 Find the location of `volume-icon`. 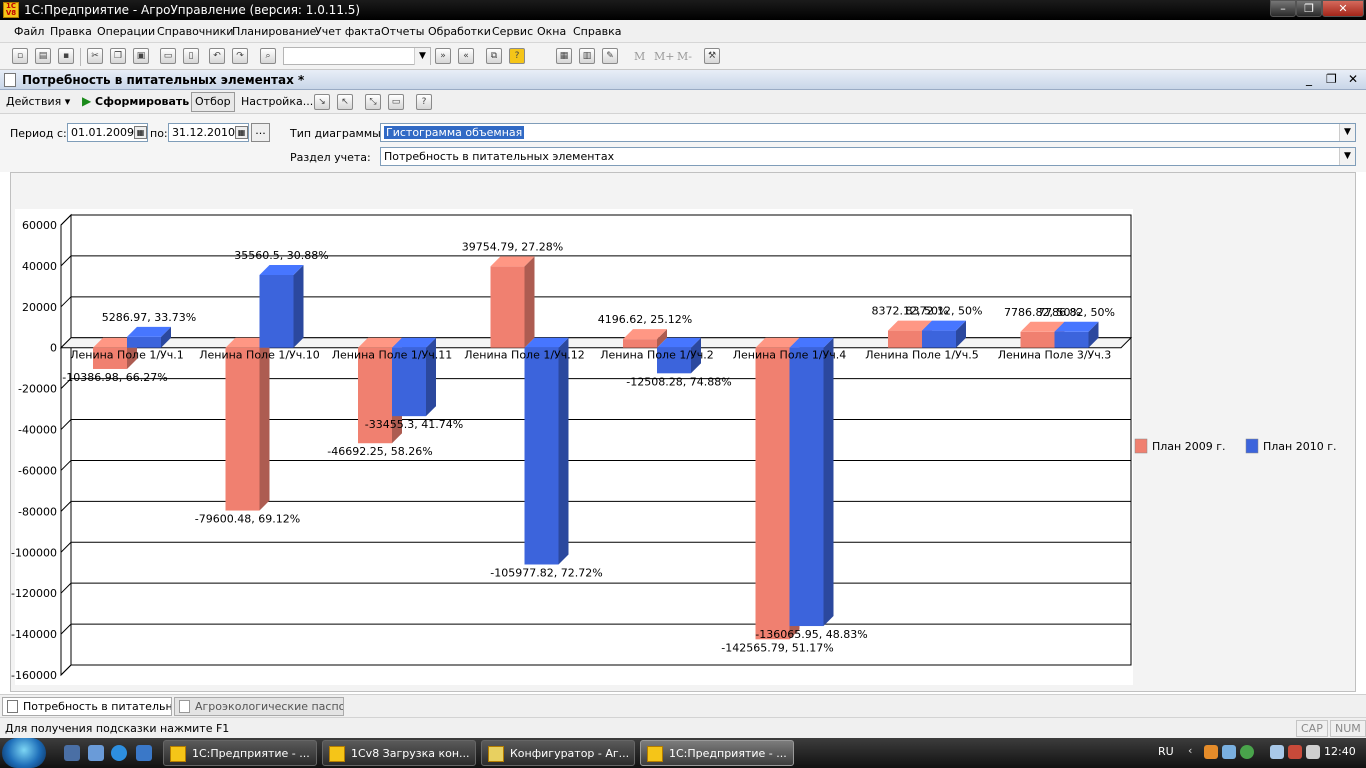

volume-icon is located at coordinates (1313, 752).